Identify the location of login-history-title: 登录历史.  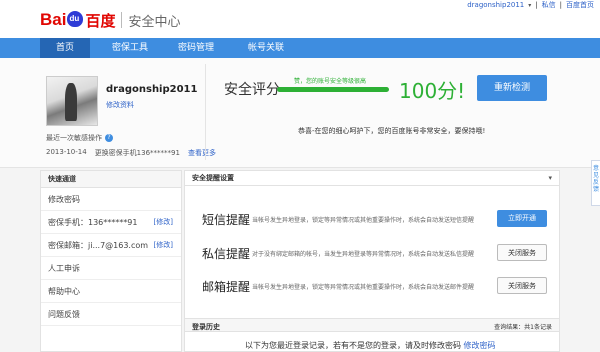
(206, 327).